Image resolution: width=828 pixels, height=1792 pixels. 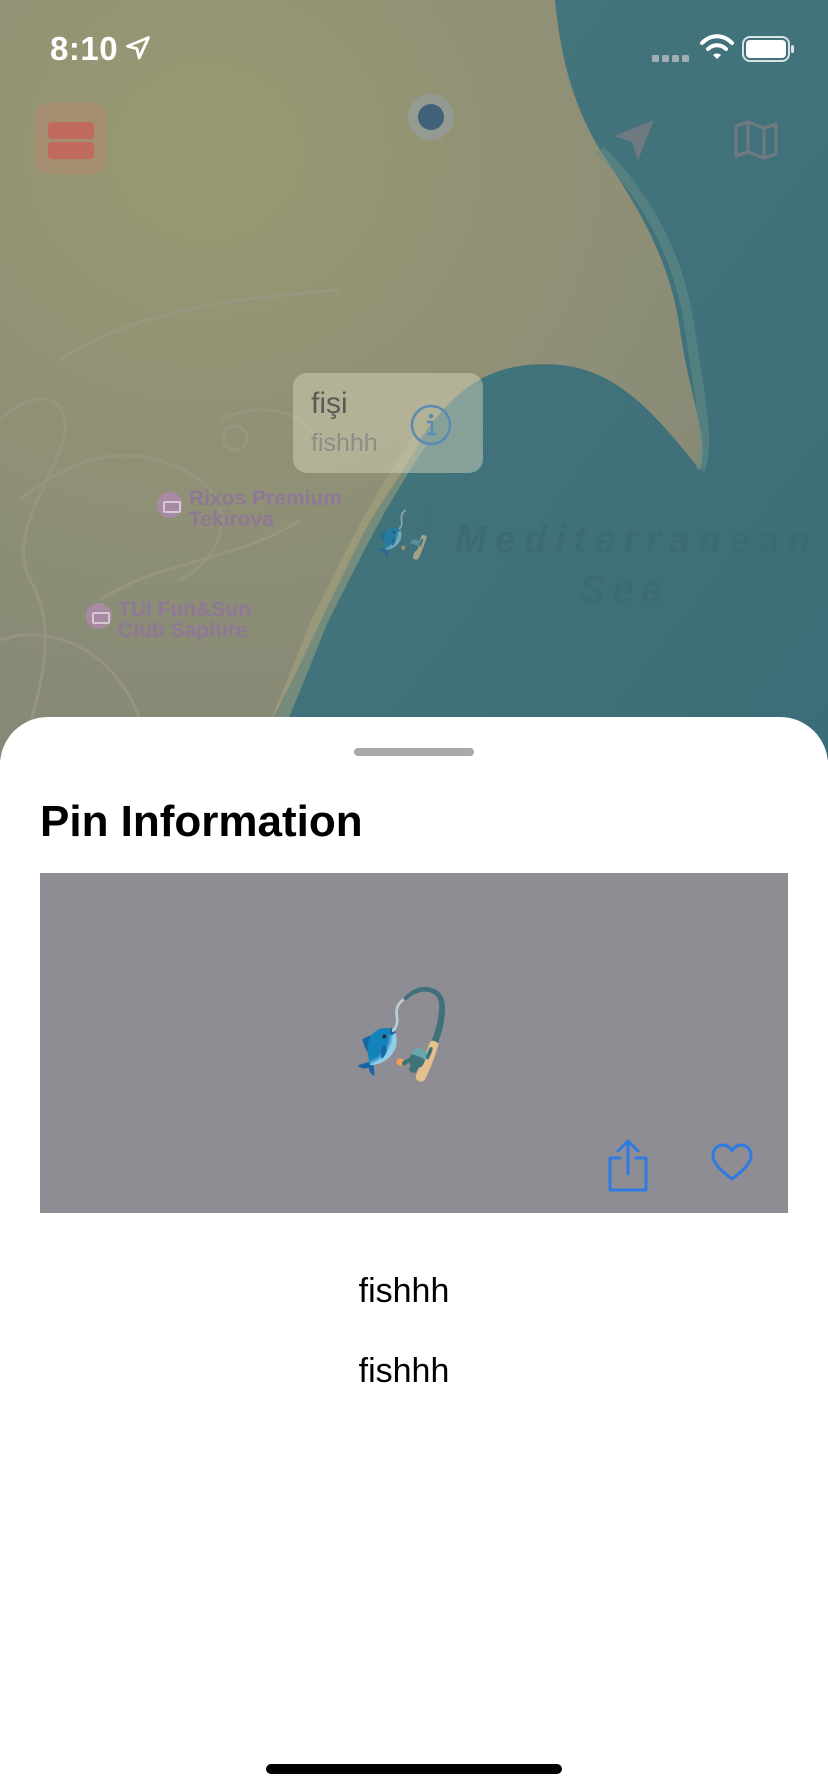 I want to click on locate-button, so click(x=634, y=142).